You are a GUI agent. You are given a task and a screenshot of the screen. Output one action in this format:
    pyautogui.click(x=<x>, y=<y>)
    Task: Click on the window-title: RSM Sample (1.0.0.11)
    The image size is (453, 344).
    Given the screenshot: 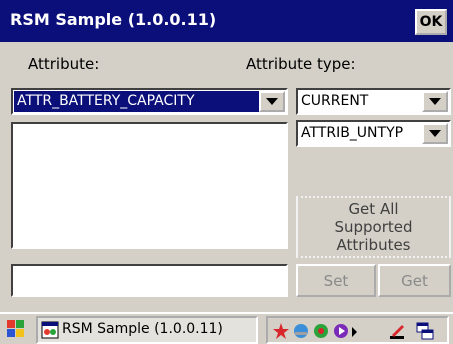 What is the action you would take?
    pyautogui.click(x=113, y=19)
    